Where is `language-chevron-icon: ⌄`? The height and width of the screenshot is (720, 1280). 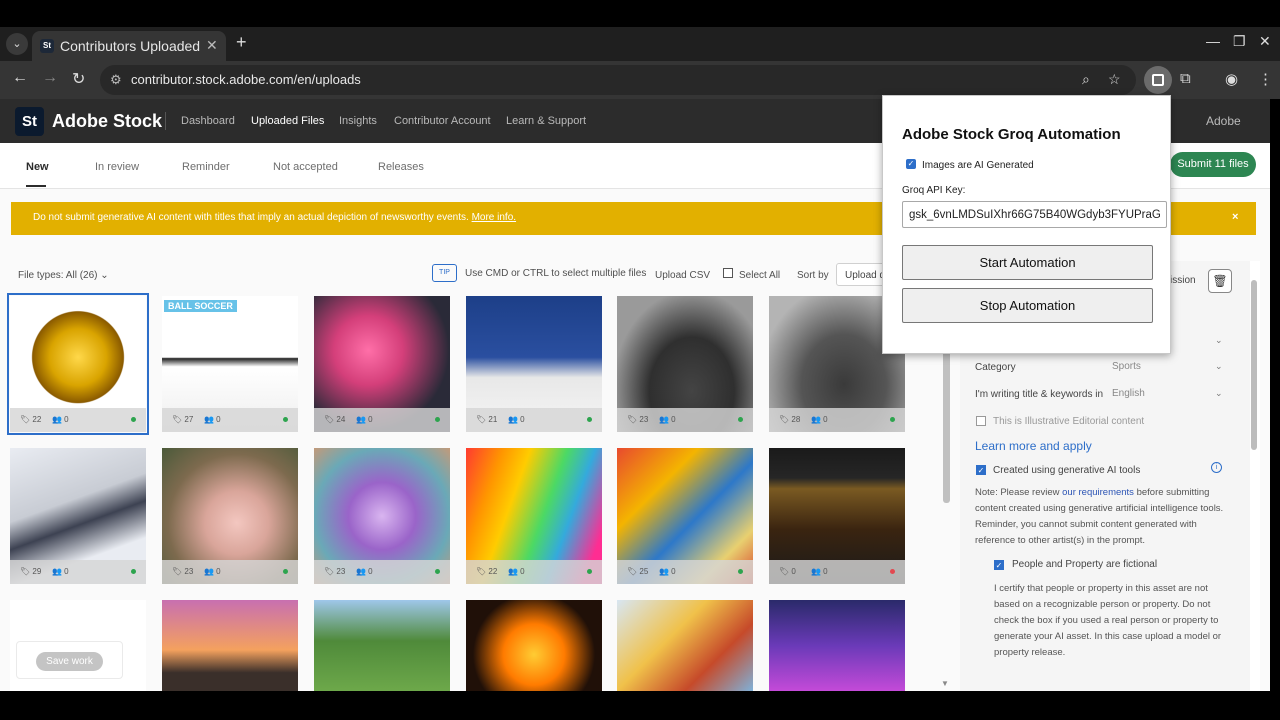
language-chevron-icon: ⌄ is located at coordinates (1219, 393).